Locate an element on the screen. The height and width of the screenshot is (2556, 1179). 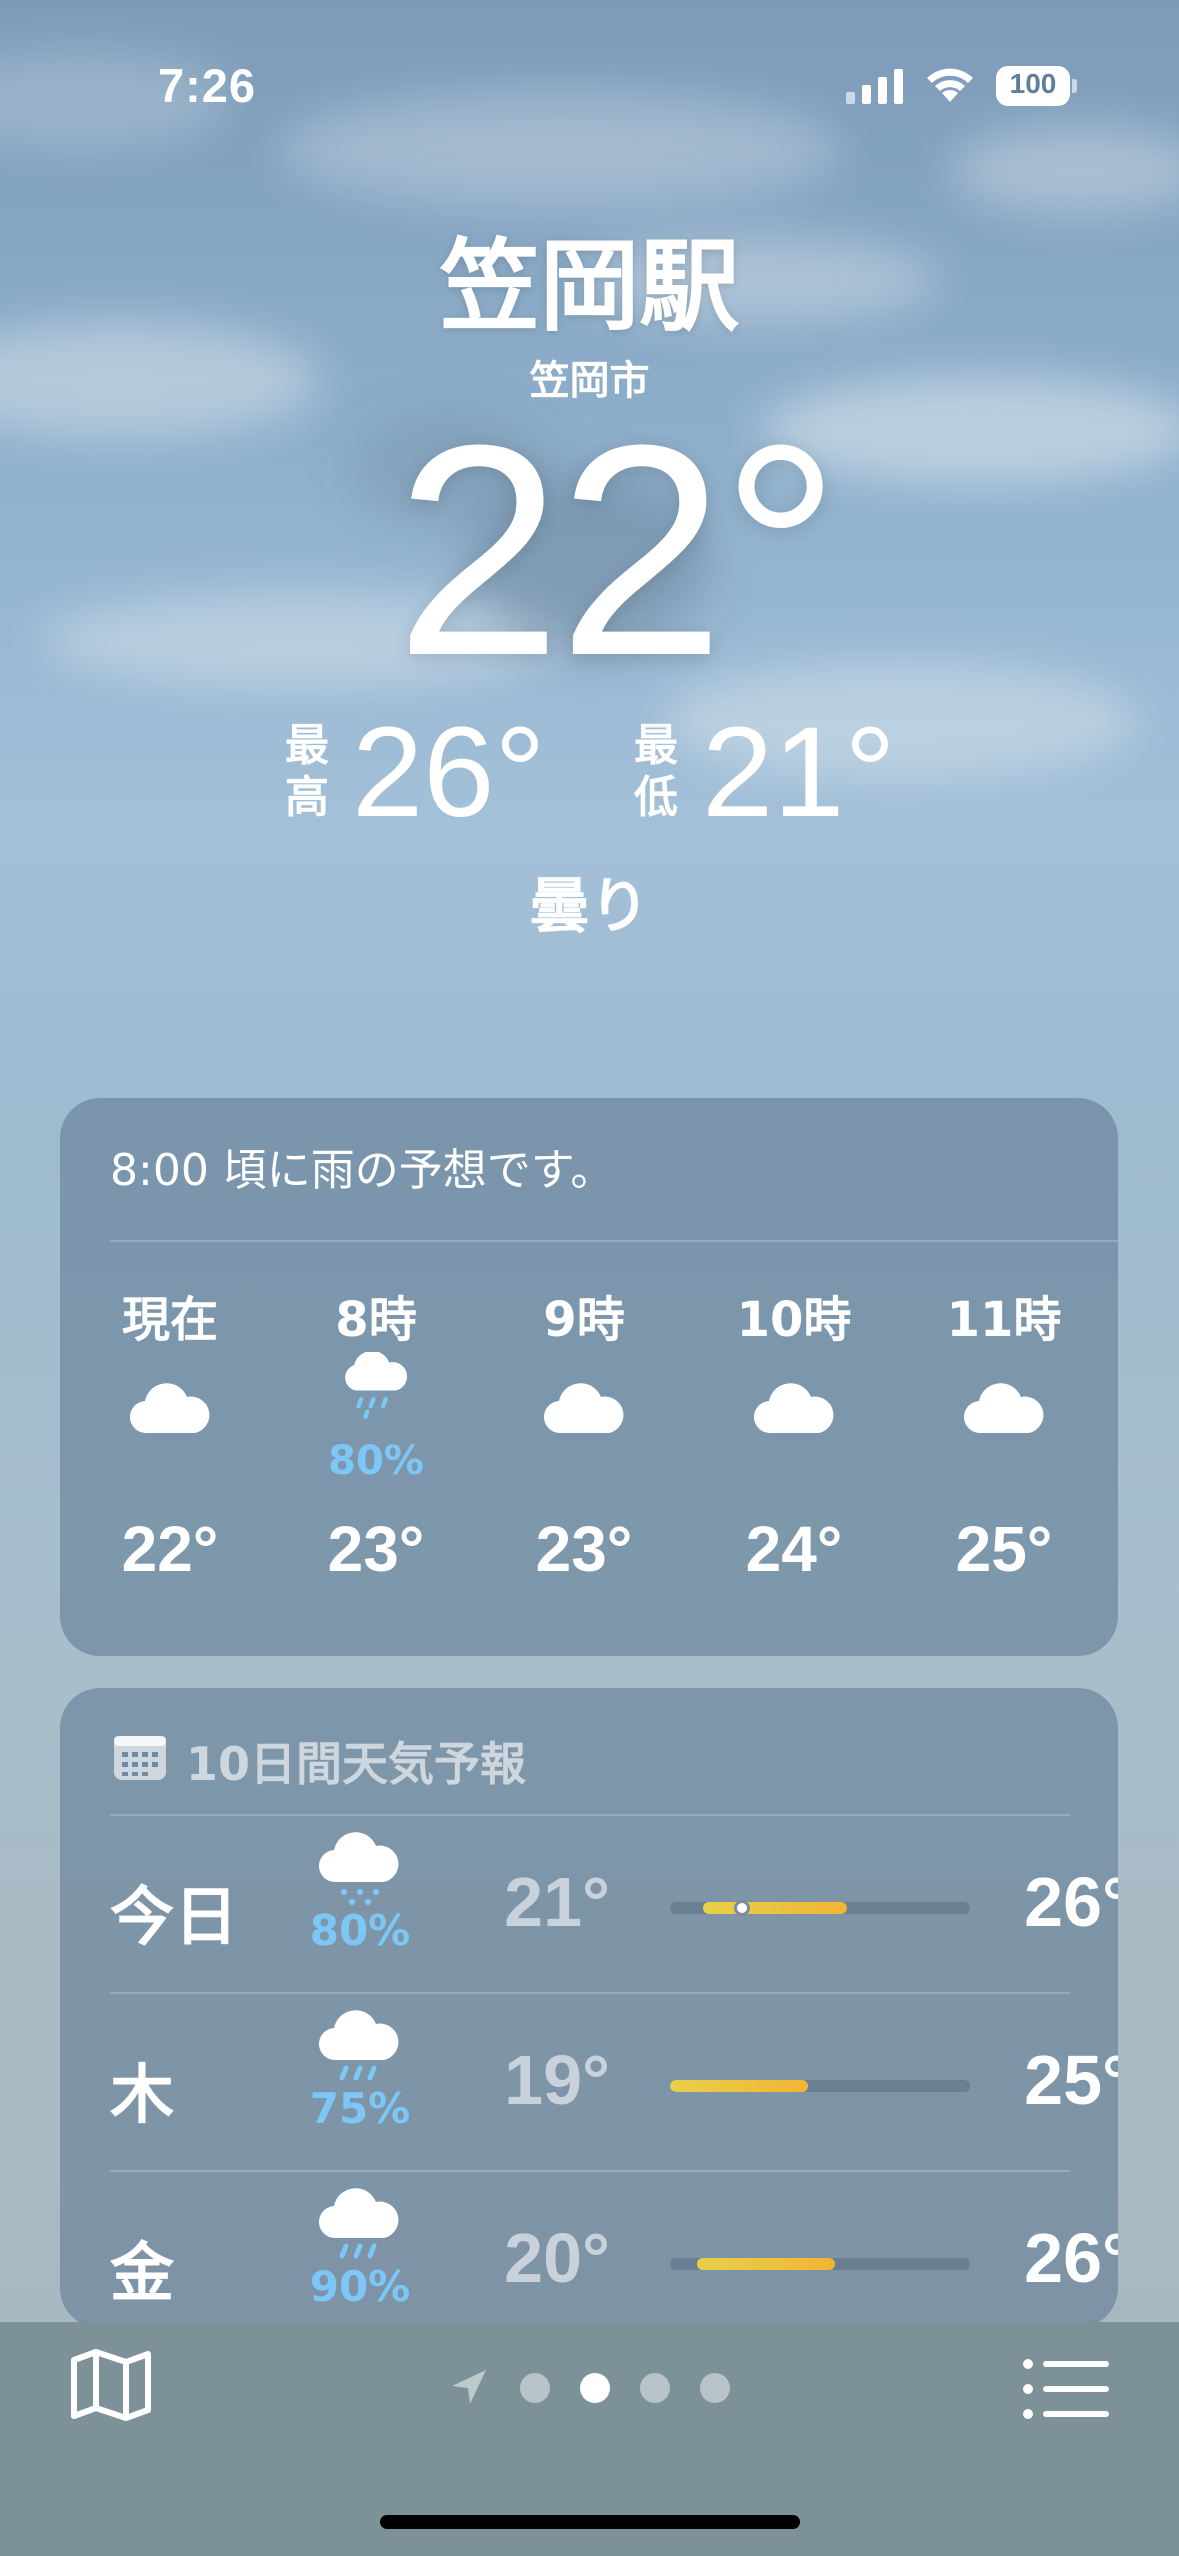
day-precipitation: 90% is located at coordinates (360, 2286).